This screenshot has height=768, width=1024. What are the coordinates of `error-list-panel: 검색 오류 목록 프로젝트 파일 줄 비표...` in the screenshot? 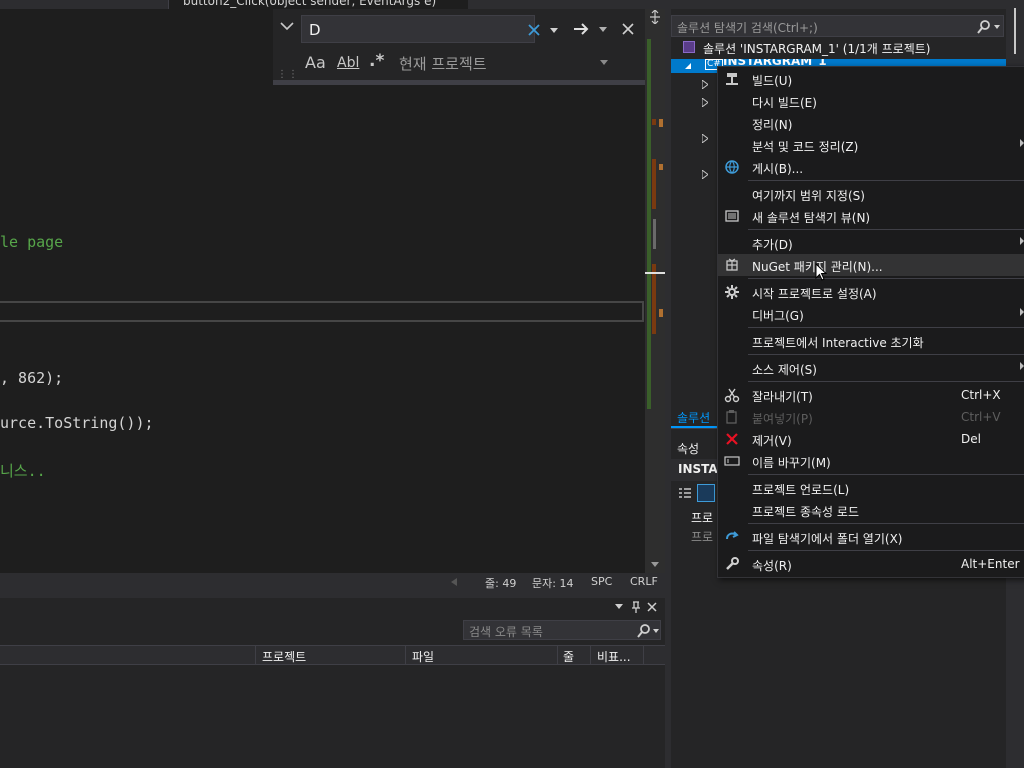 It's located at (332, 683).